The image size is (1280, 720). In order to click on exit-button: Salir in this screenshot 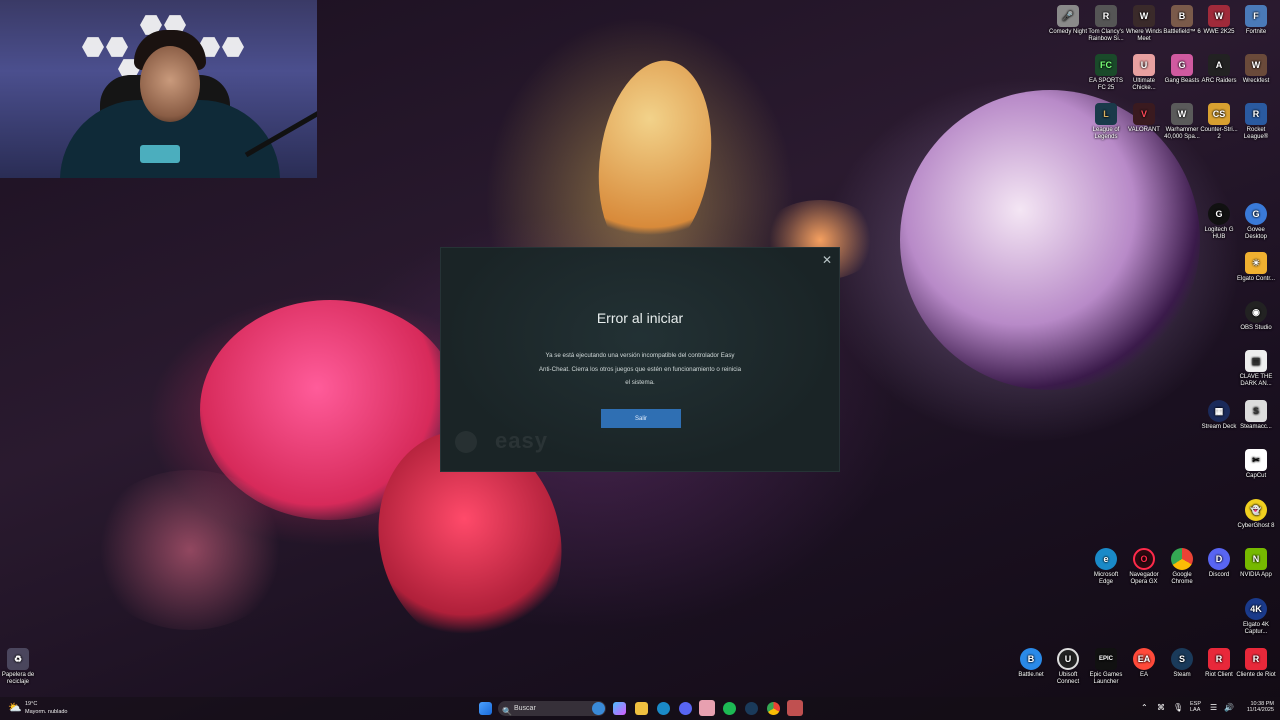, I will do `click(641, 418)`.